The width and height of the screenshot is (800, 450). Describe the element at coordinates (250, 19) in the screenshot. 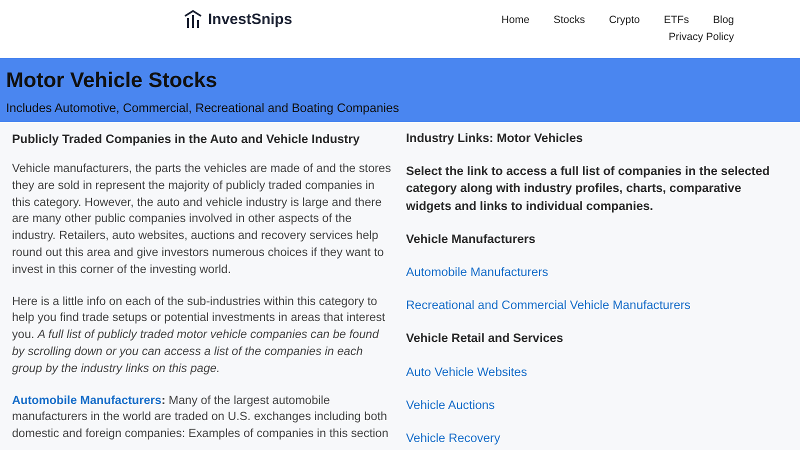

I see `site-logo: InvestSnips` at that location.